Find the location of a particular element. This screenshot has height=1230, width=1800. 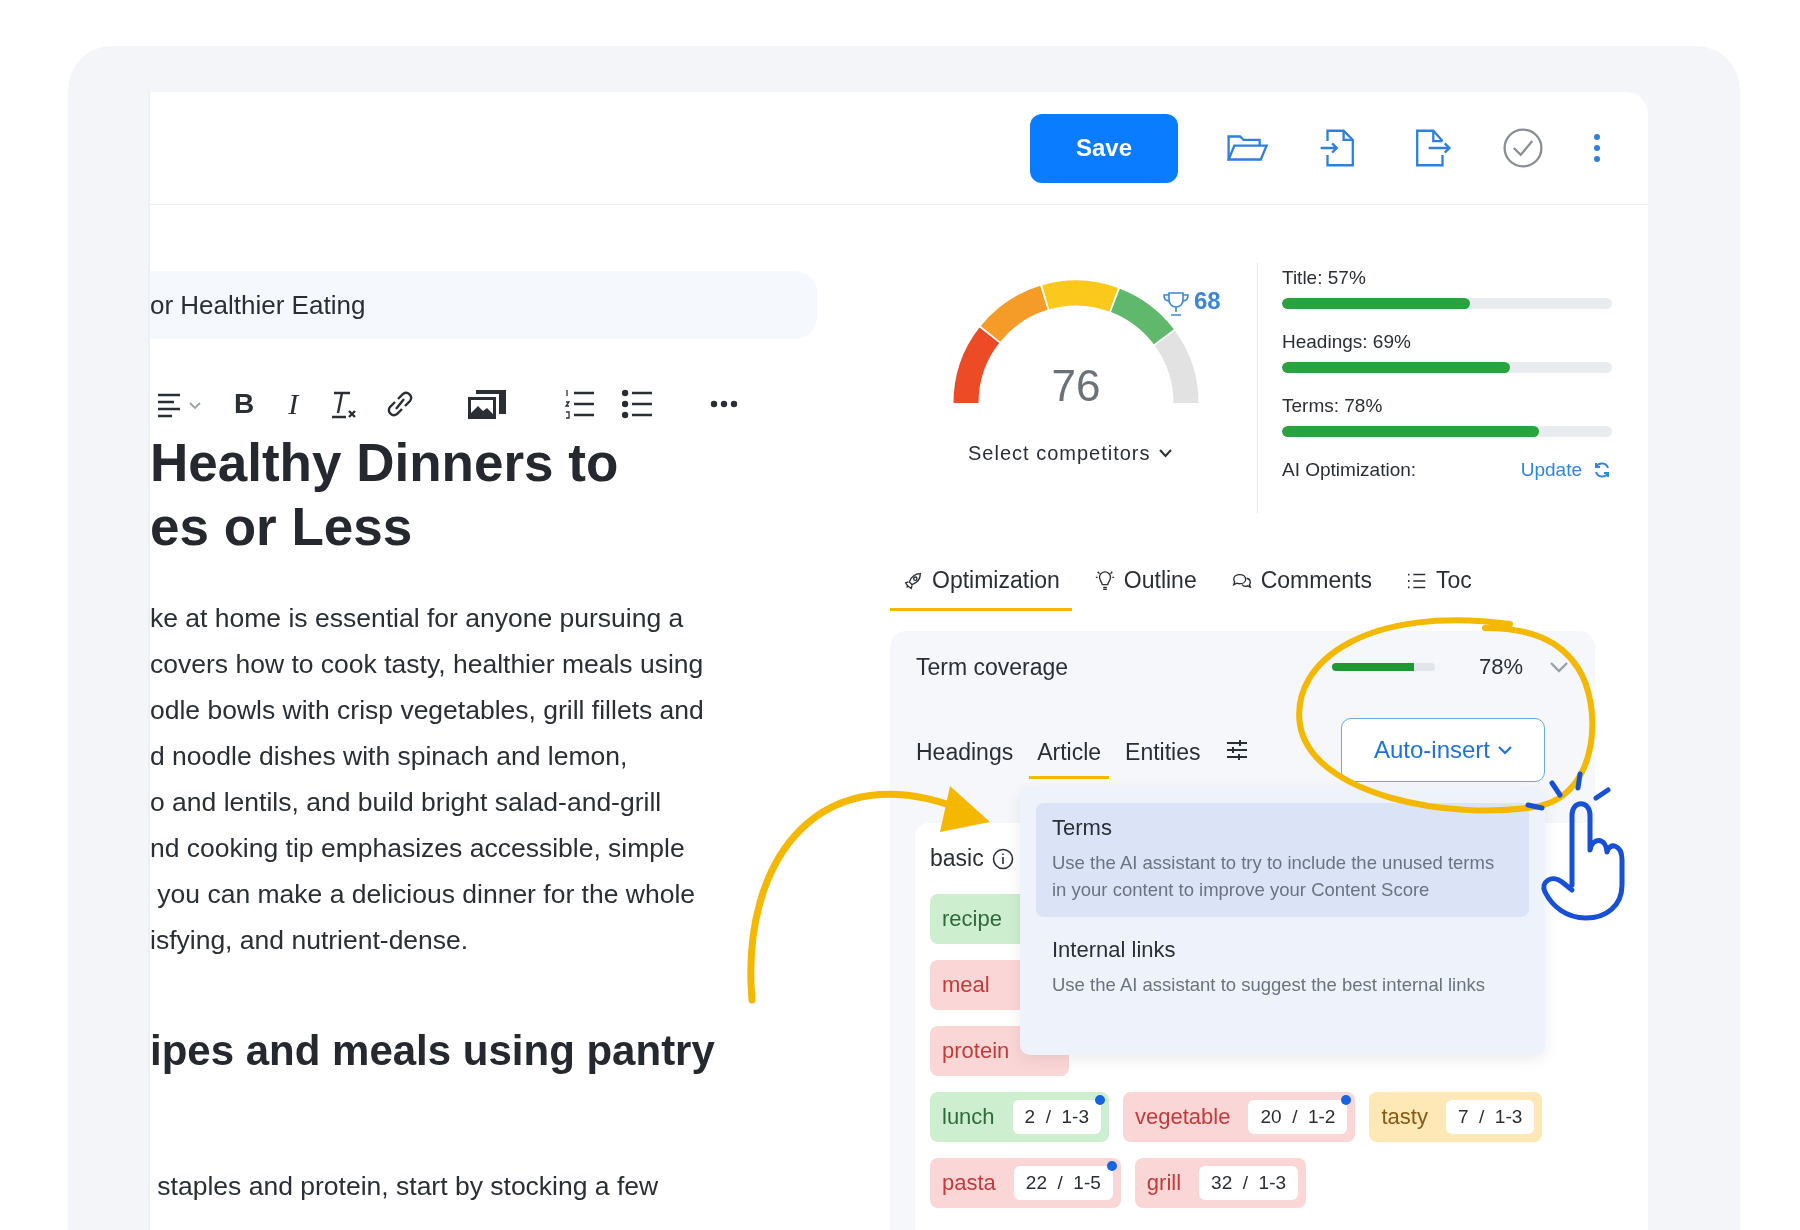

menu-item: Terms Use the AI assistant to try to include the unused terms in your content to improve your Content Score is located at coordinates (1282, 860).